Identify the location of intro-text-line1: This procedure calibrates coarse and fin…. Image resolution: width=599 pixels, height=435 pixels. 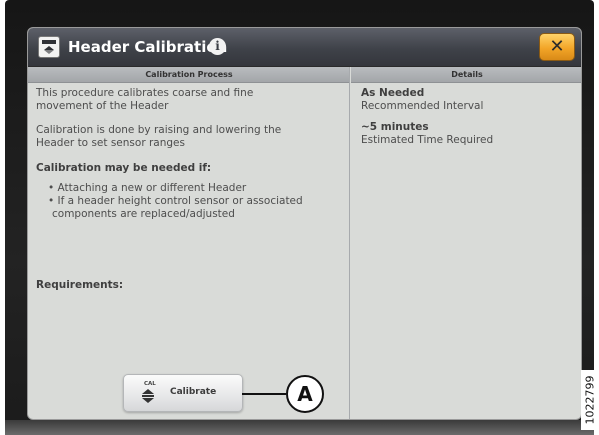
(145, 93).